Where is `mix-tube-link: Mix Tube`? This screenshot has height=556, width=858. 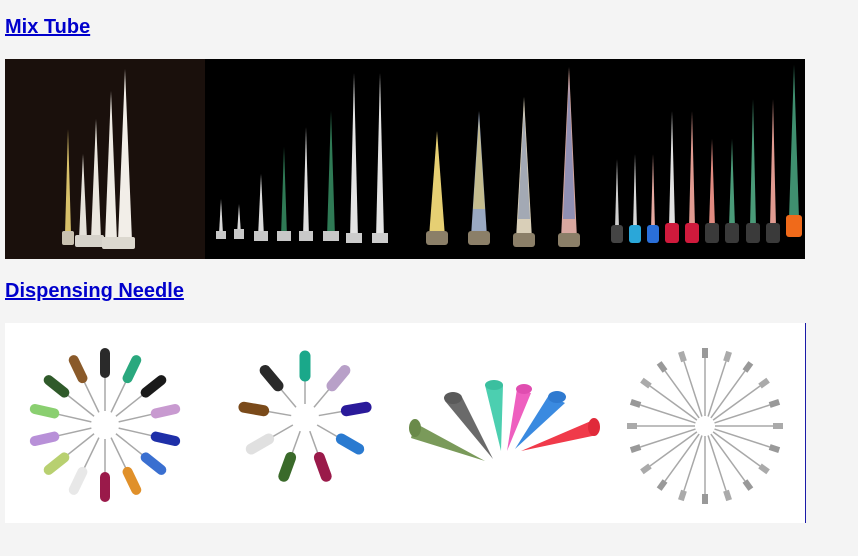
mix-tube-link: Mix Tube is located at coordinates (47, 27).